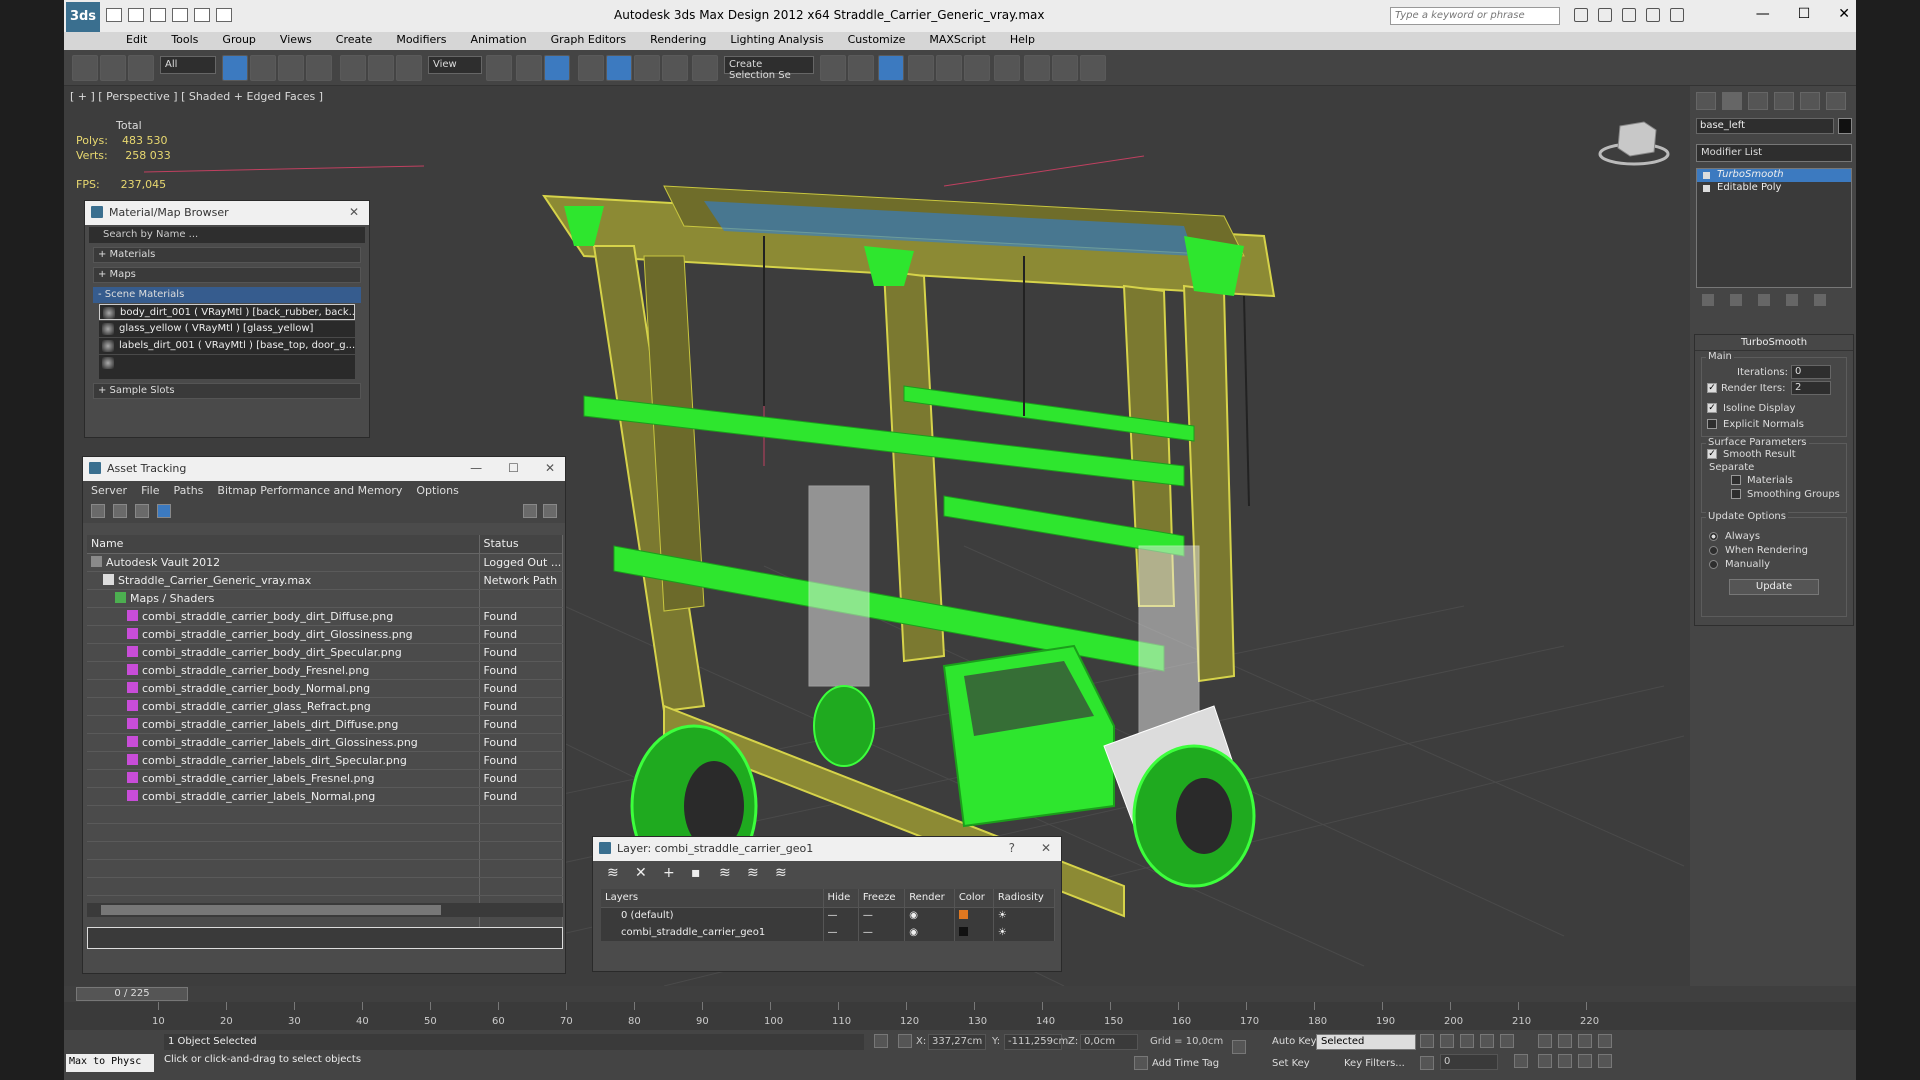  What do you see at coordinates (974, 915) in the screenshot?
I see `layer-color-swatch` at bounding box center [974, 915].